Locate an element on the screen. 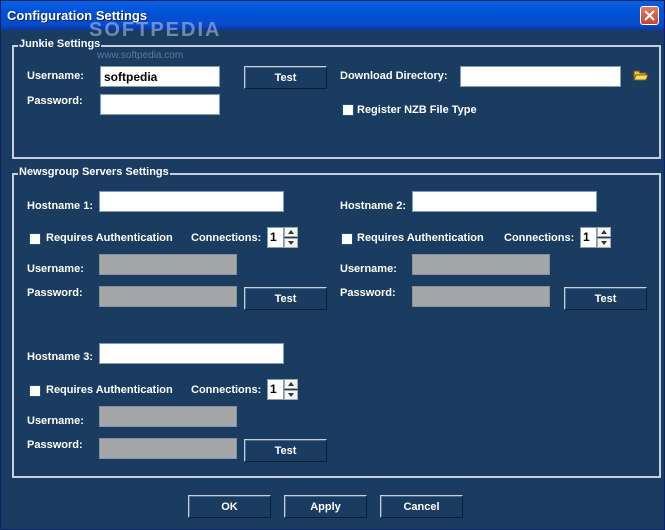 The height and width of the screenshot is (530, 665). server-1-connections-spinner: 1 is located at coordinates (283, 237).